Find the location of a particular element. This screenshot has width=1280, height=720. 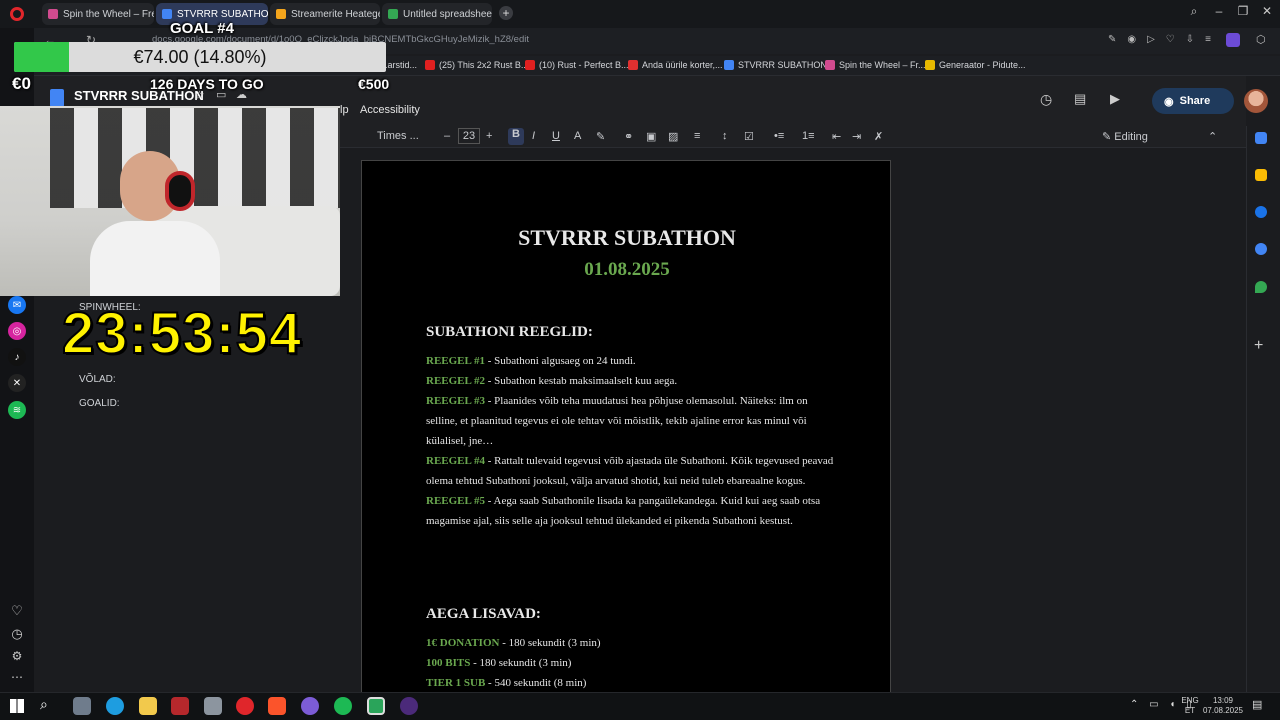

search-tabs-icon: ⌕ is located at coordinates (1194, 11).